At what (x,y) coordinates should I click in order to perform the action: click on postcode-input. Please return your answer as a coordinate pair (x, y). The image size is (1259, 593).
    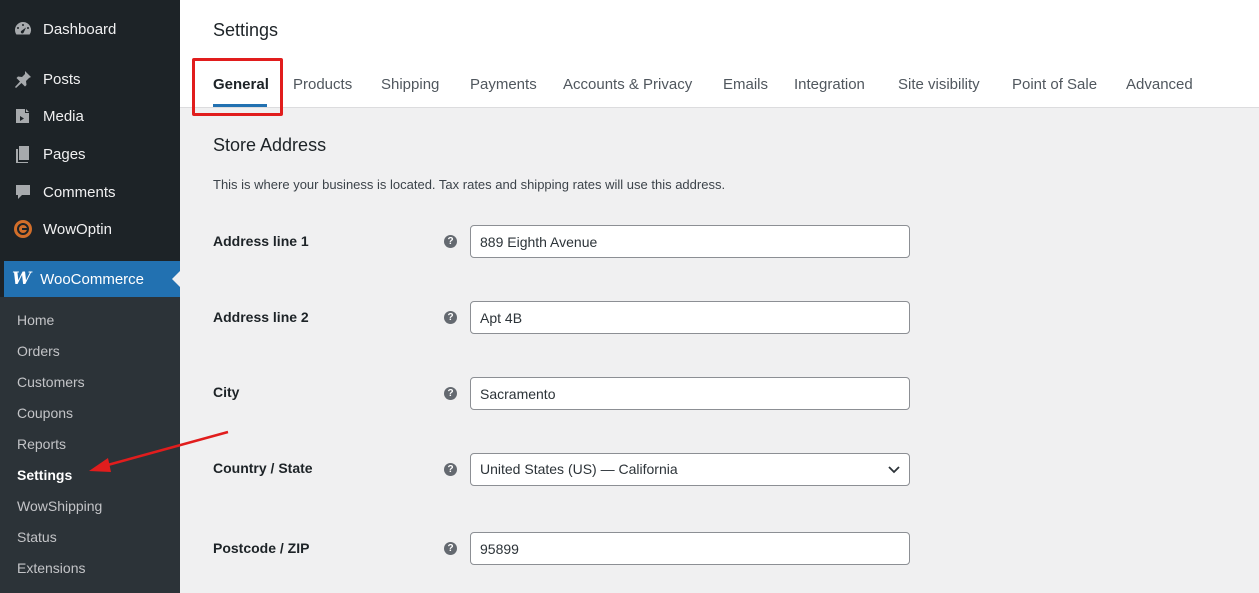
    Looking at the image, I should click on (690, 548).